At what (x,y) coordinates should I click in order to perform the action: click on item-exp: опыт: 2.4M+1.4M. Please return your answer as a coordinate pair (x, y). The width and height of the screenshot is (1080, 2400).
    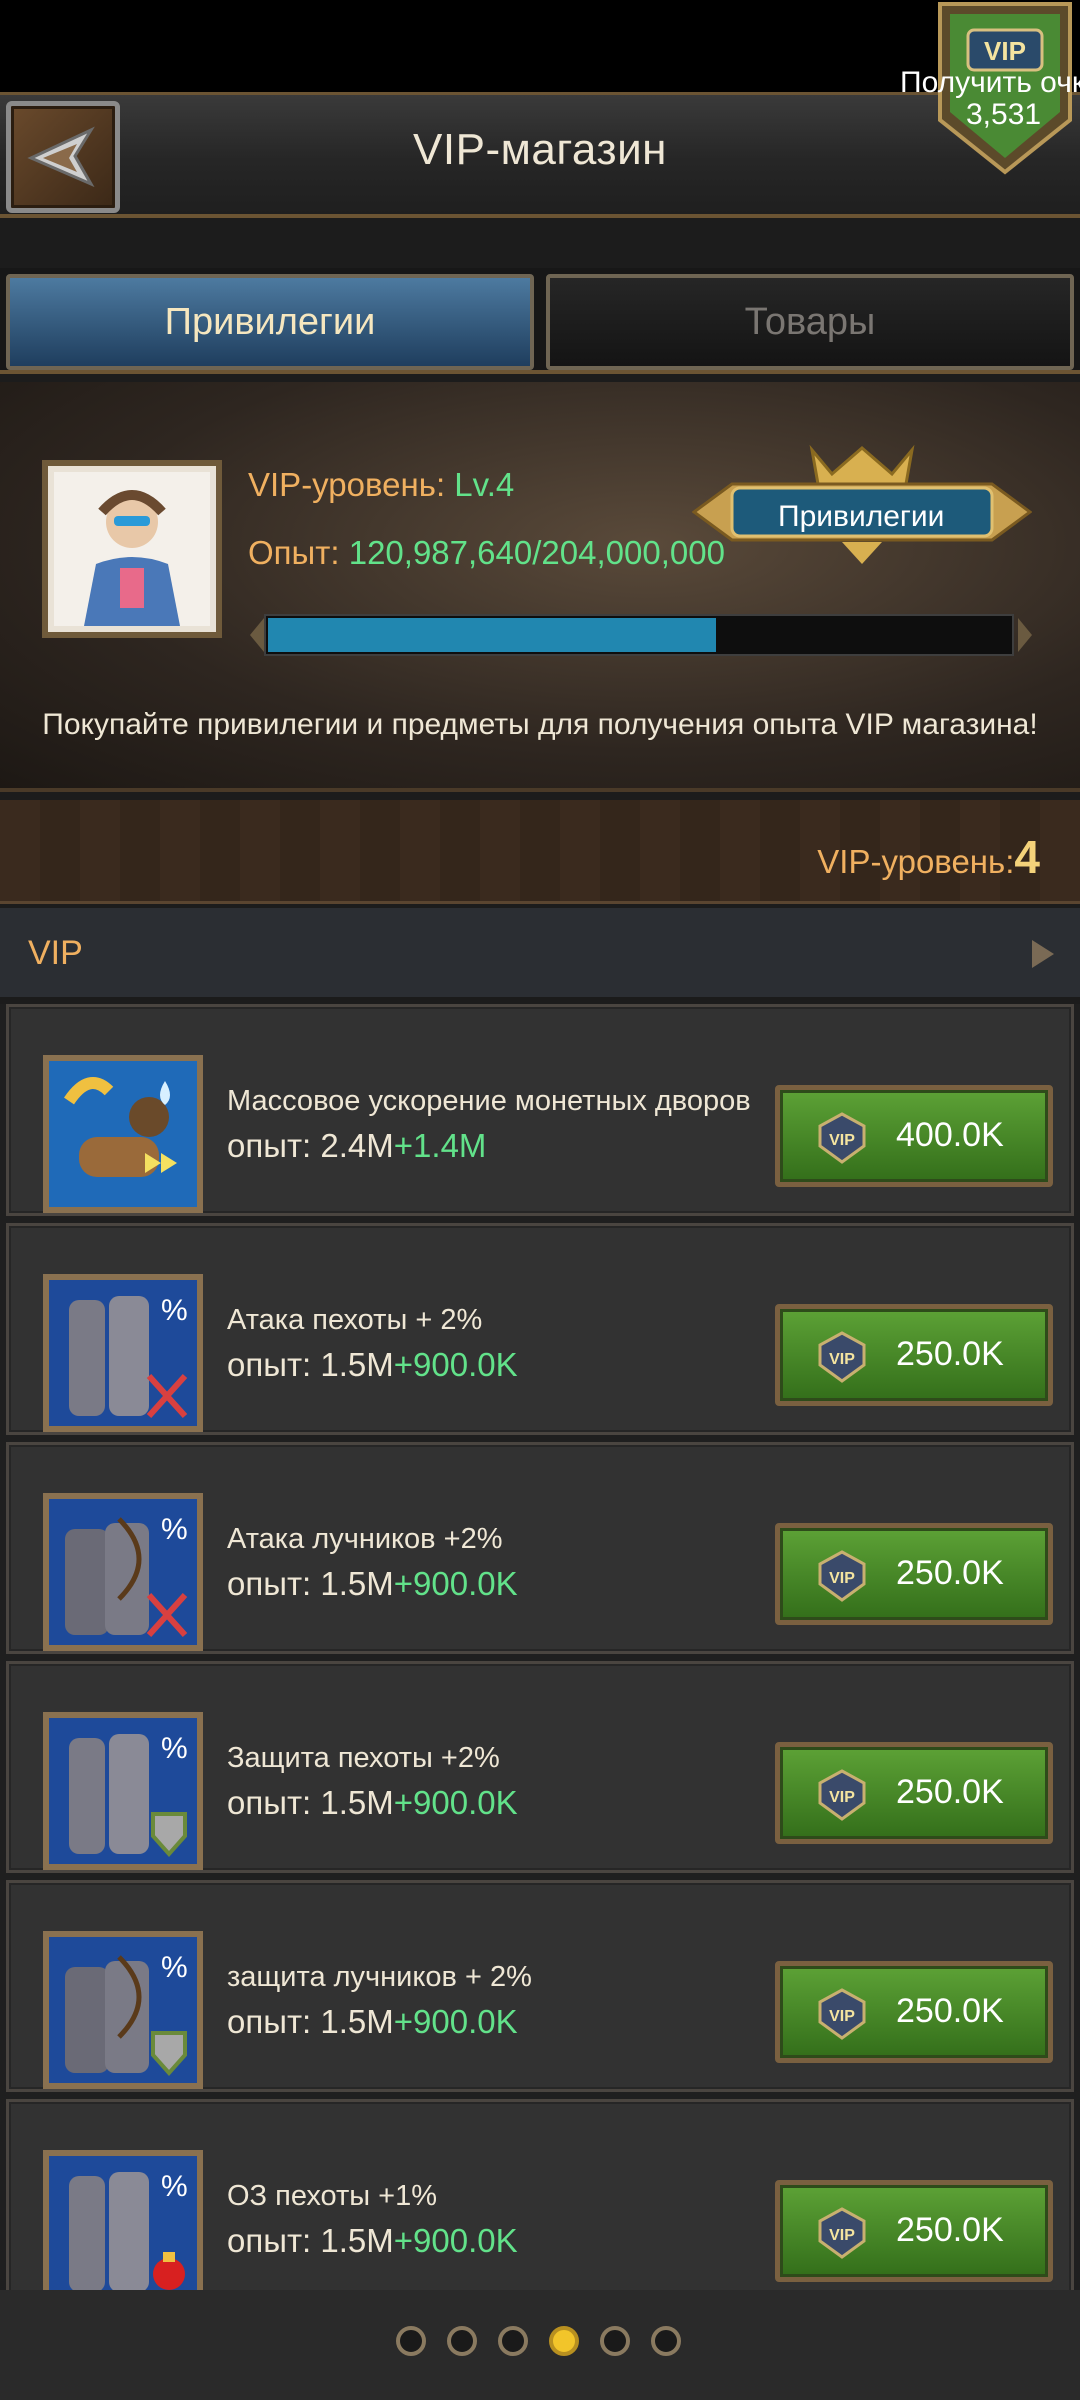
    Looking at the image, I should click on (356, 1146).